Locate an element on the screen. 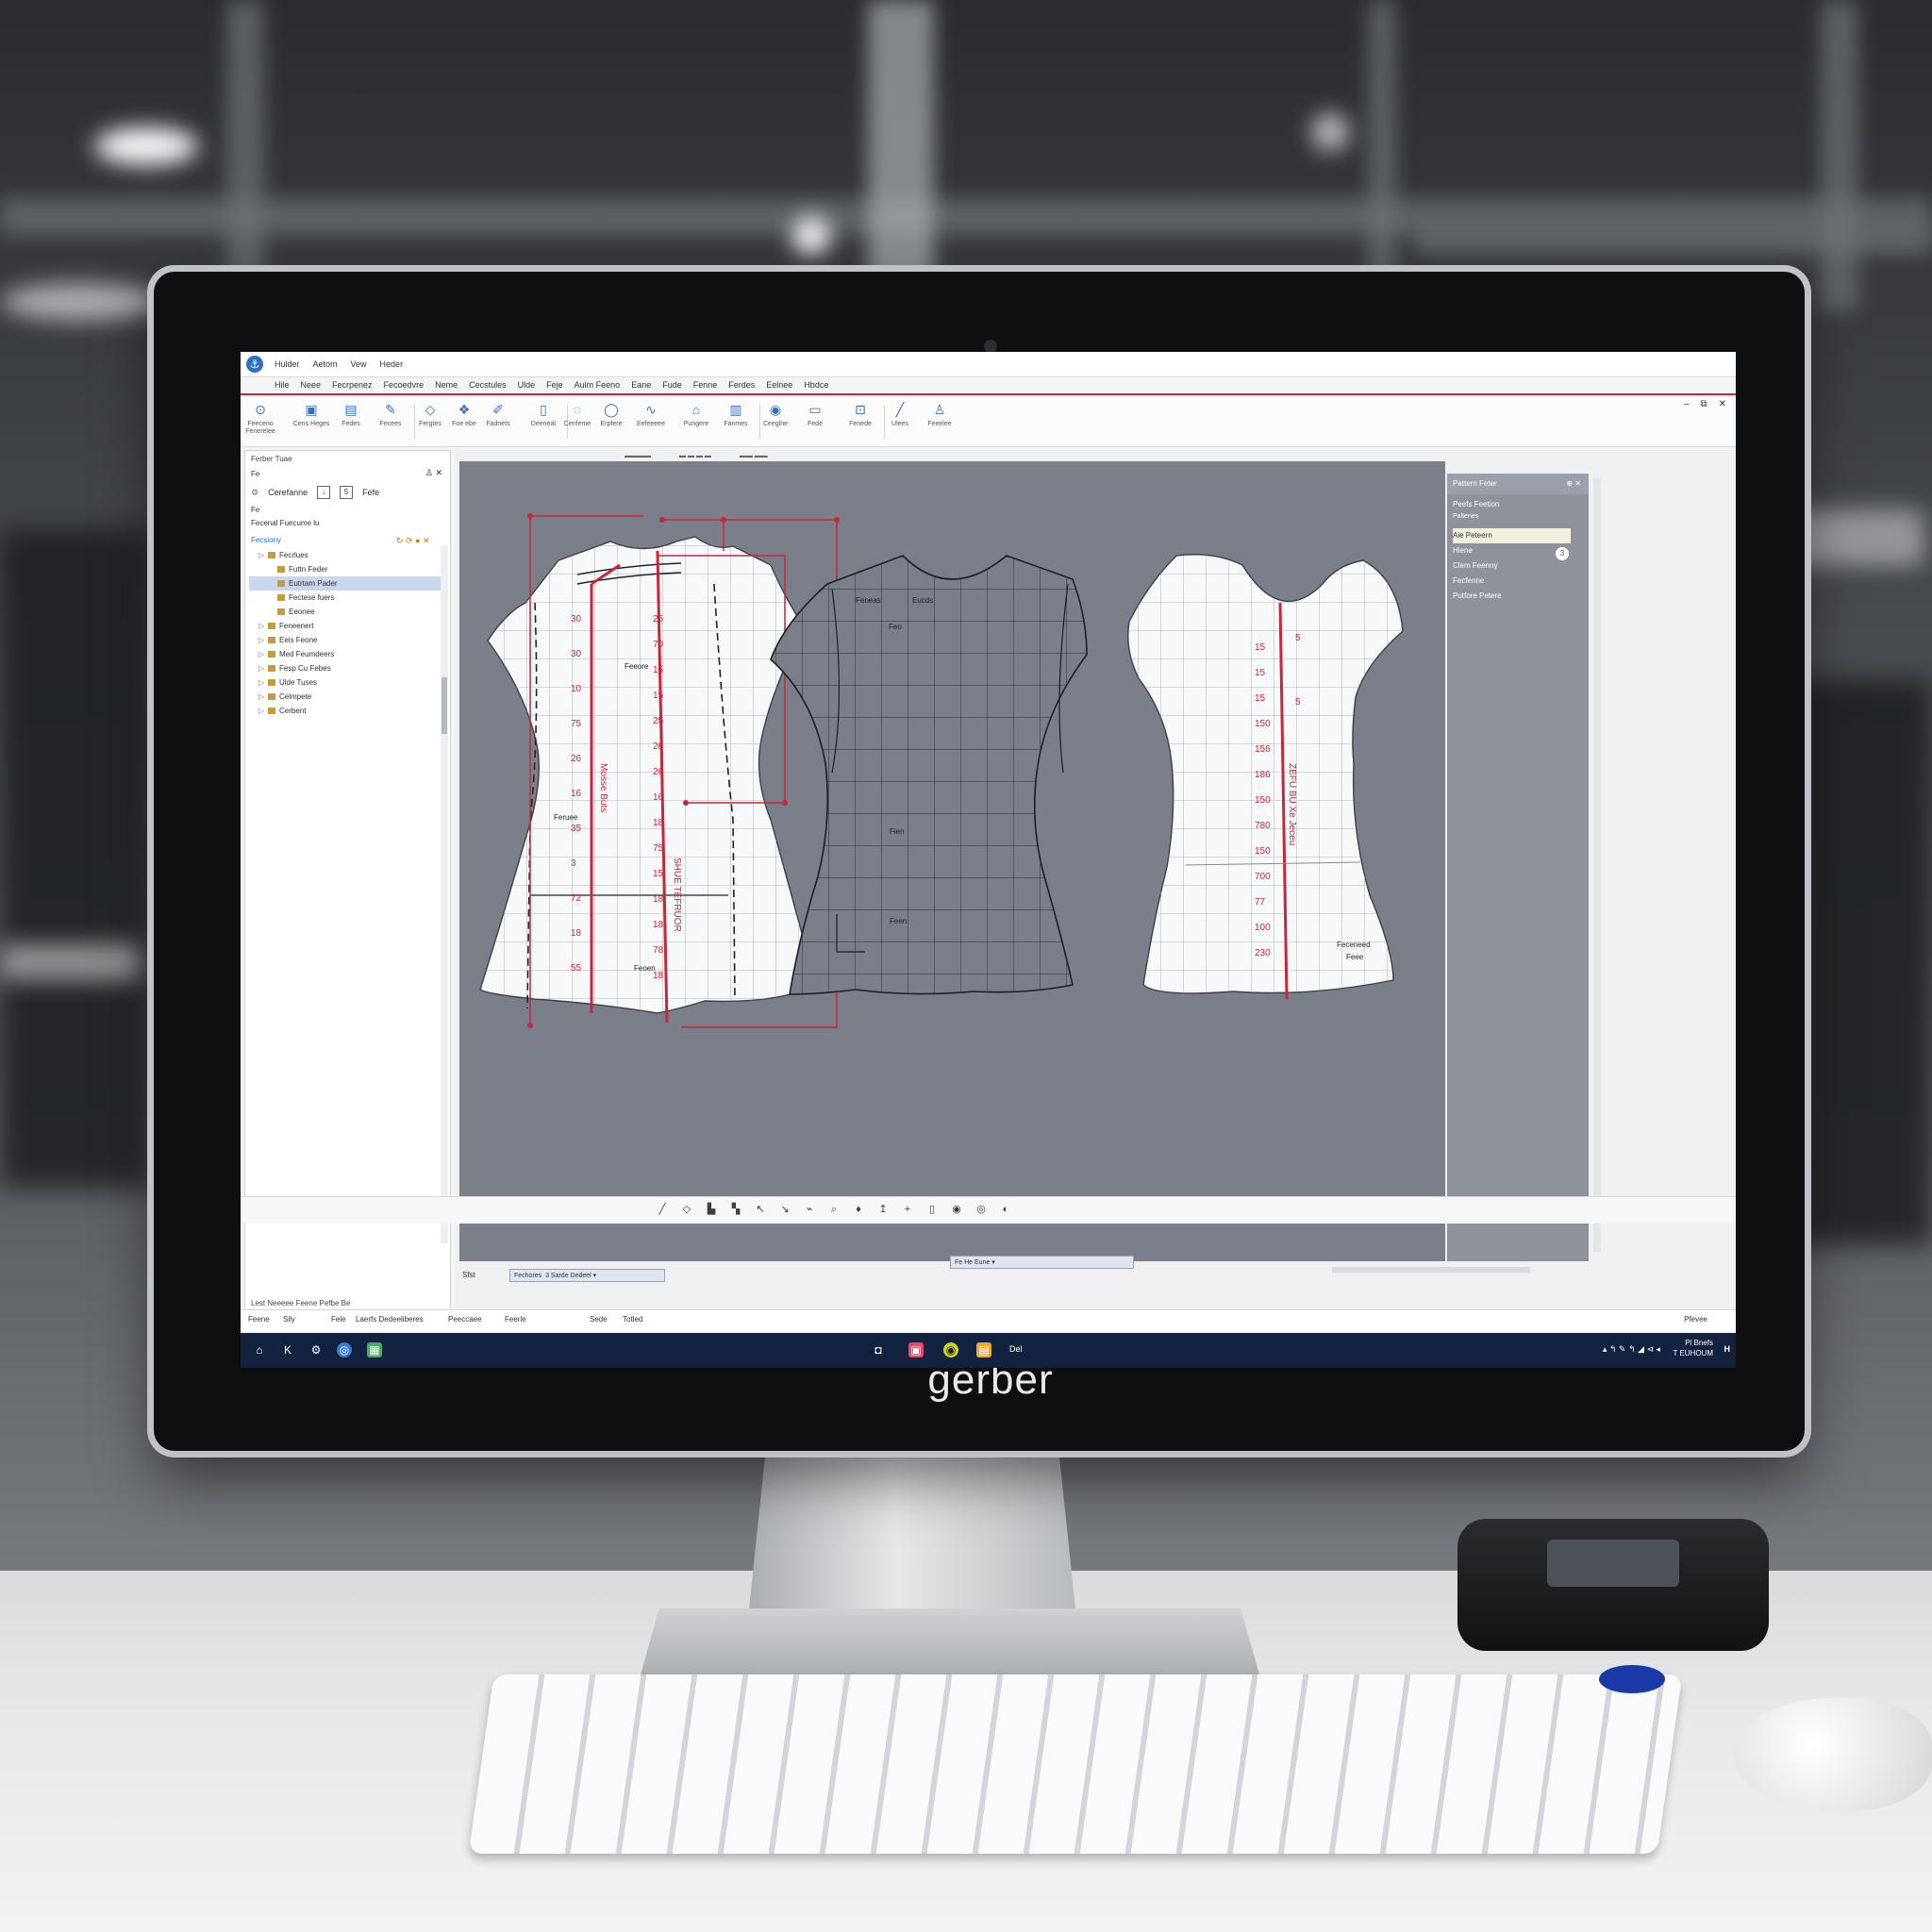  filter-item: Putfore Petere is located at coordinates (1512, 596).